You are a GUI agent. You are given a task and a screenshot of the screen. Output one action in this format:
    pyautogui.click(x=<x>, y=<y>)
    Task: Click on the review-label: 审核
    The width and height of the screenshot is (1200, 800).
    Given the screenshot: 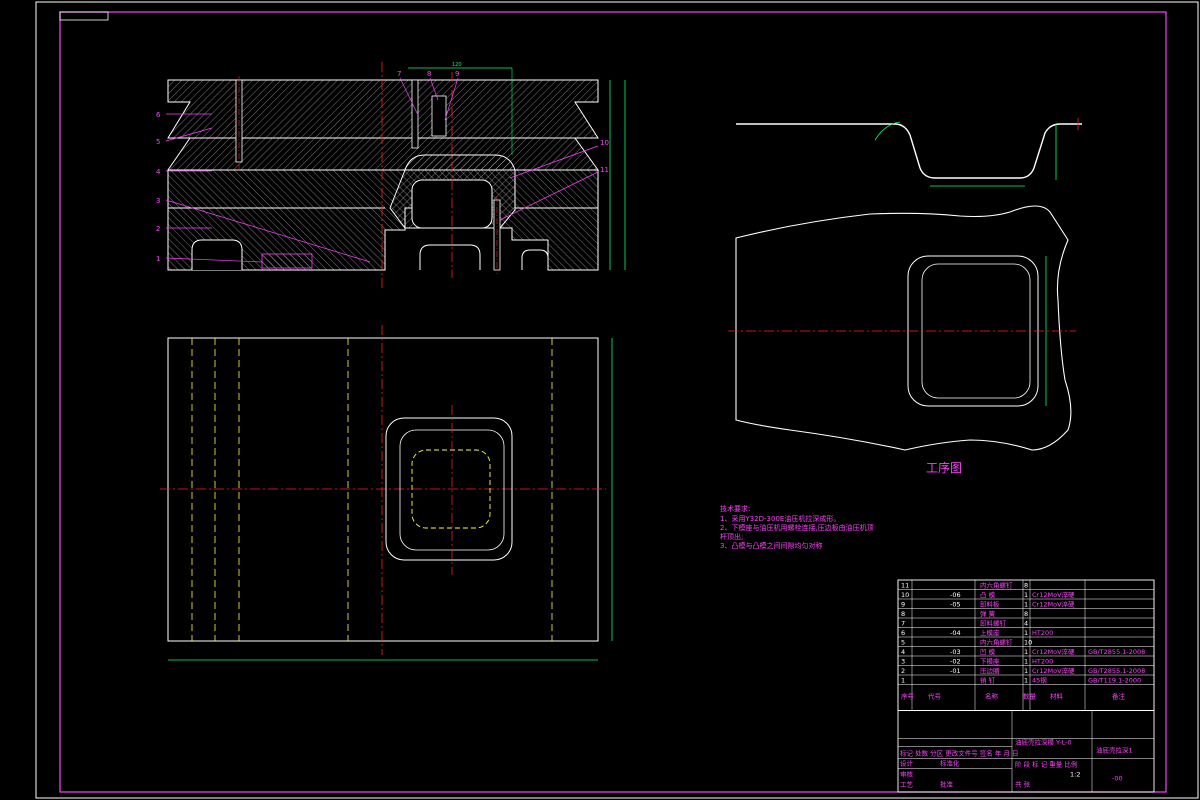 What is the action you would take?
    pyautogui.click(x=907, y=774)
    